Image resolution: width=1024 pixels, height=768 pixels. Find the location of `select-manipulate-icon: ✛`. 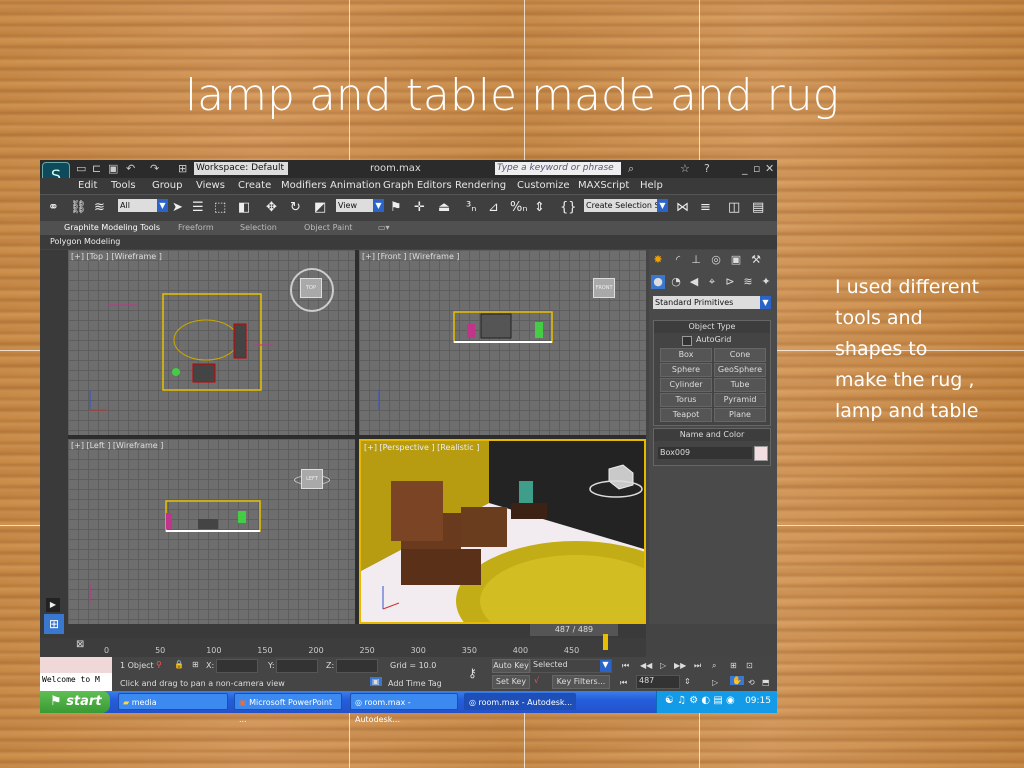

select-manipulate-icon: ✛ is located at coordinates (419, 207).